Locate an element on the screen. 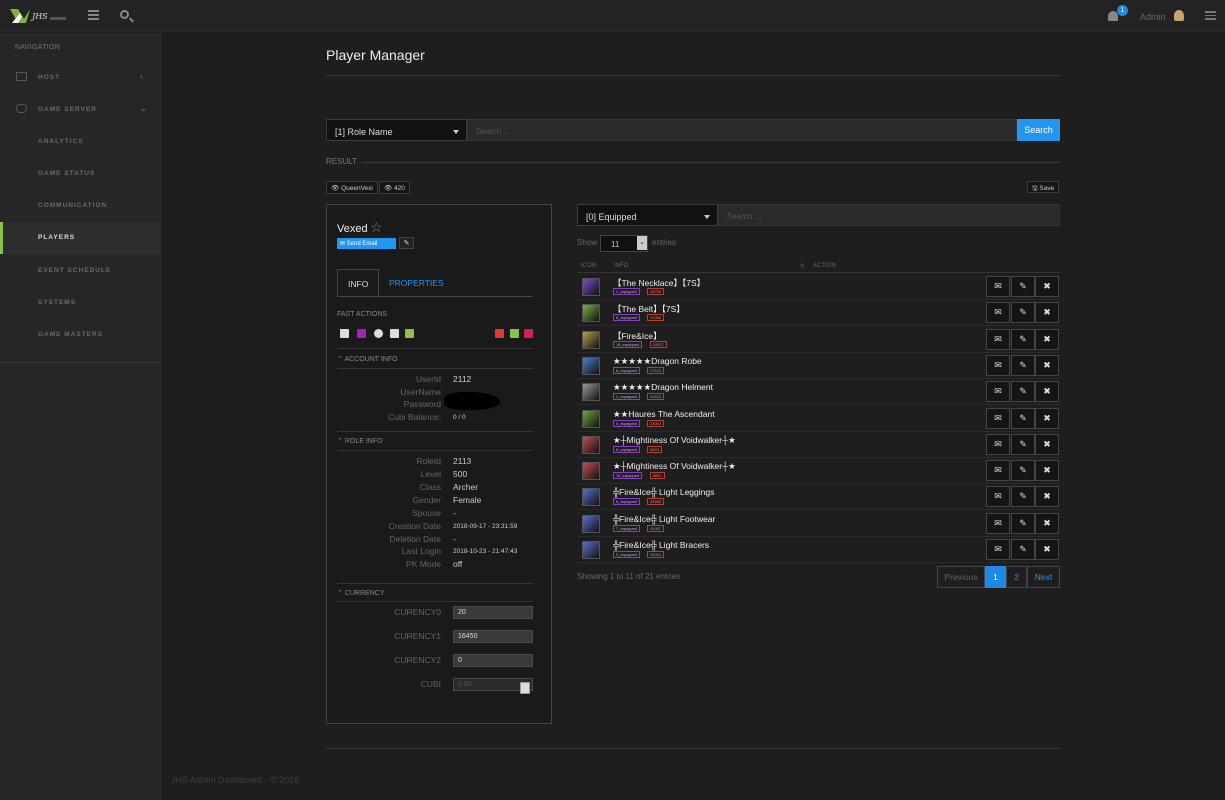 The width and height of the screenshot is (1225, 800). page-2-button: 2 is located at coordinates (1016, 577).